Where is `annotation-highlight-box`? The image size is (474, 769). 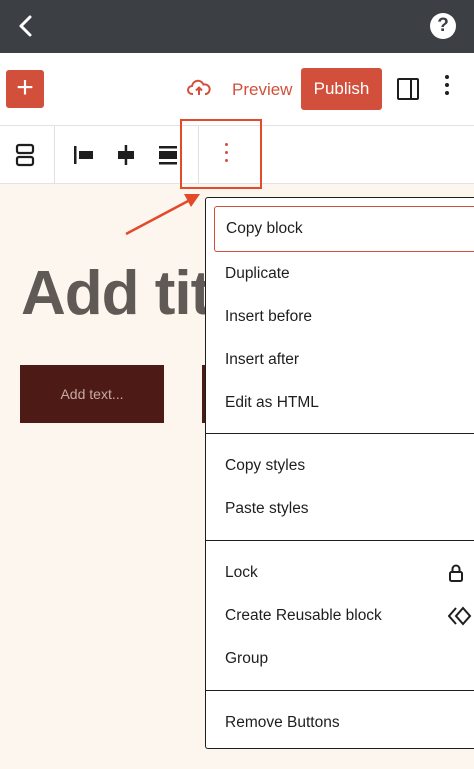 annotation-highlight-box is located at coordinates (221, 154).